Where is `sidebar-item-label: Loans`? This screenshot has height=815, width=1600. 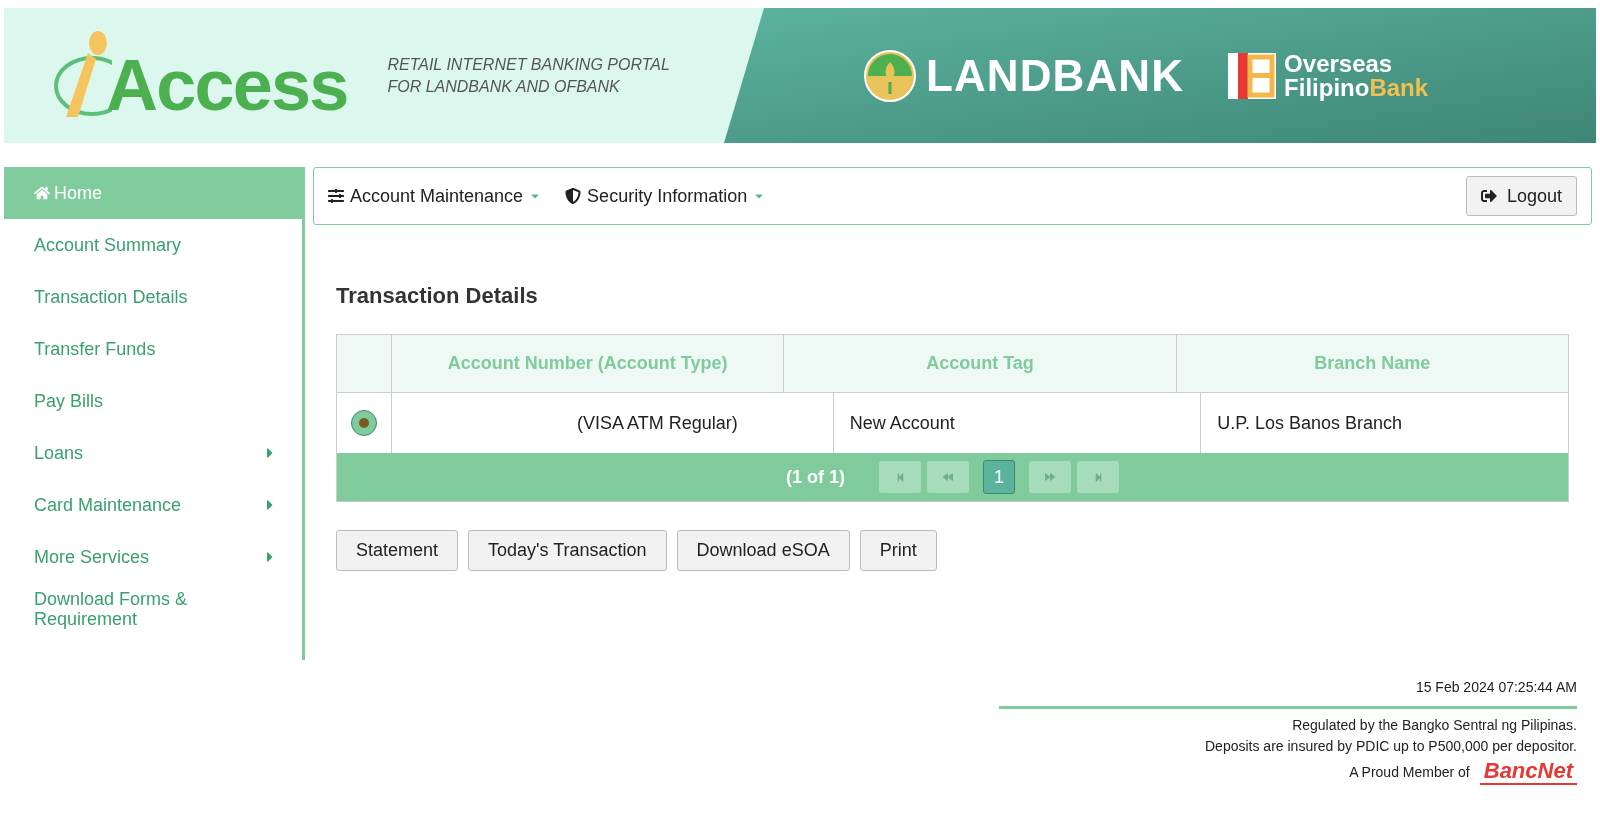
sidebar-item-label: Loans is located at coordinates (59, 453).